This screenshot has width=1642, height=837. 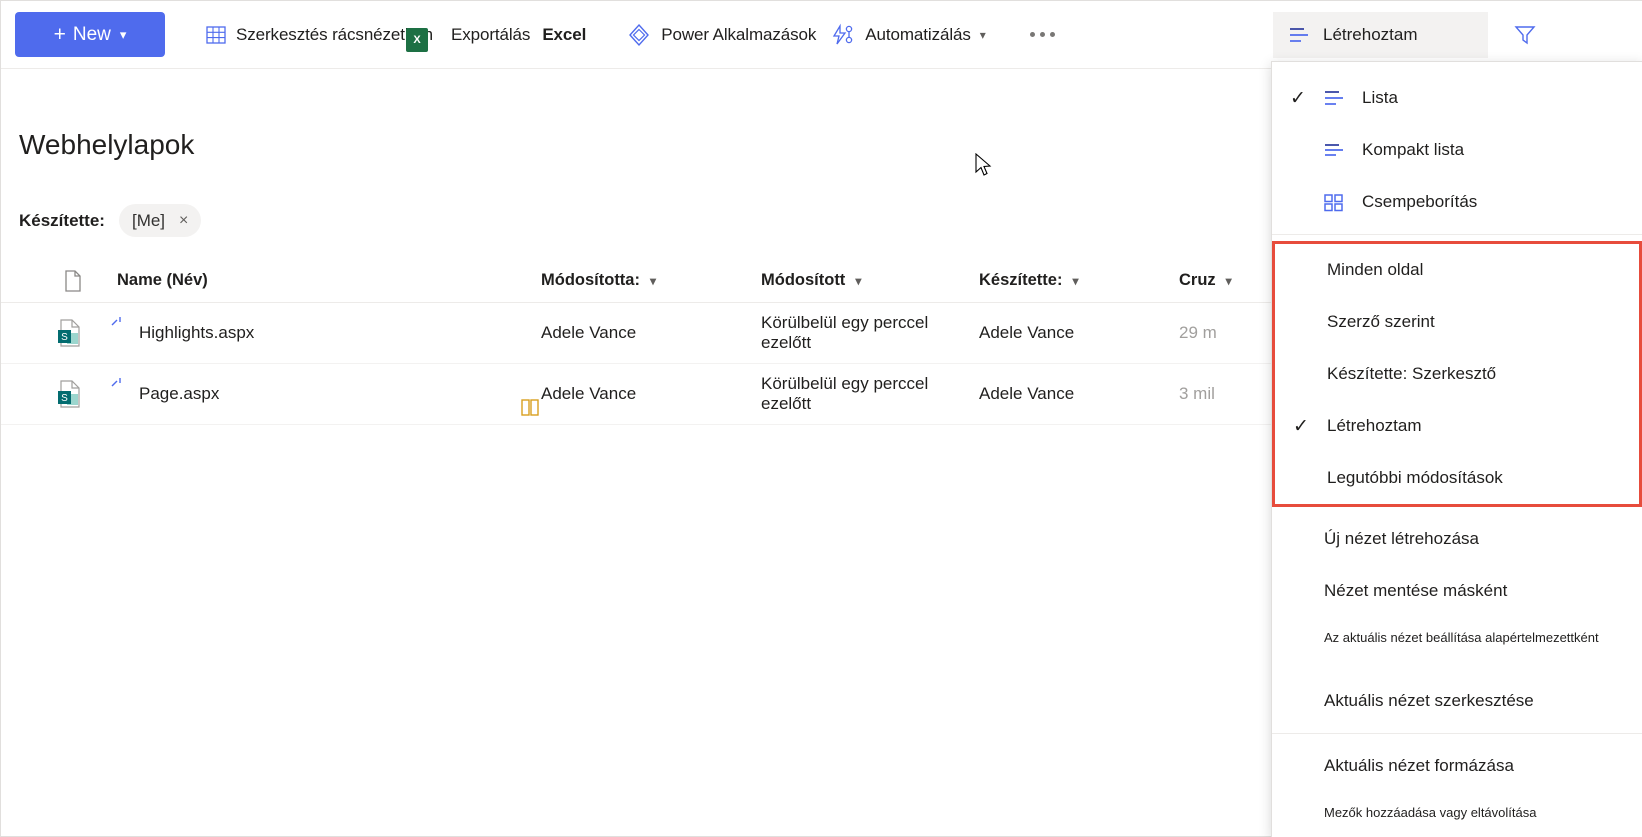 I want to click on command-edit-grid-view-label: Szerkesztés rácsnézetben, so click(x=334, y=34).